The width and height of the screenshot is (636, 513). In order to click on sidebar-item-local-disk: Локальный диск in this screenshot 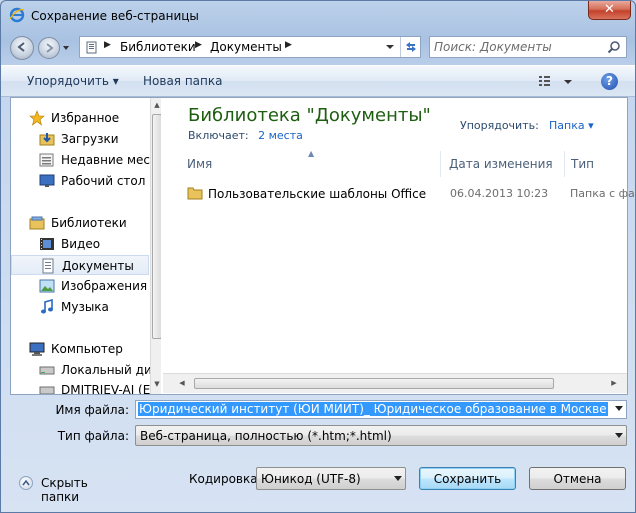, I will do `click(86, 370)`.